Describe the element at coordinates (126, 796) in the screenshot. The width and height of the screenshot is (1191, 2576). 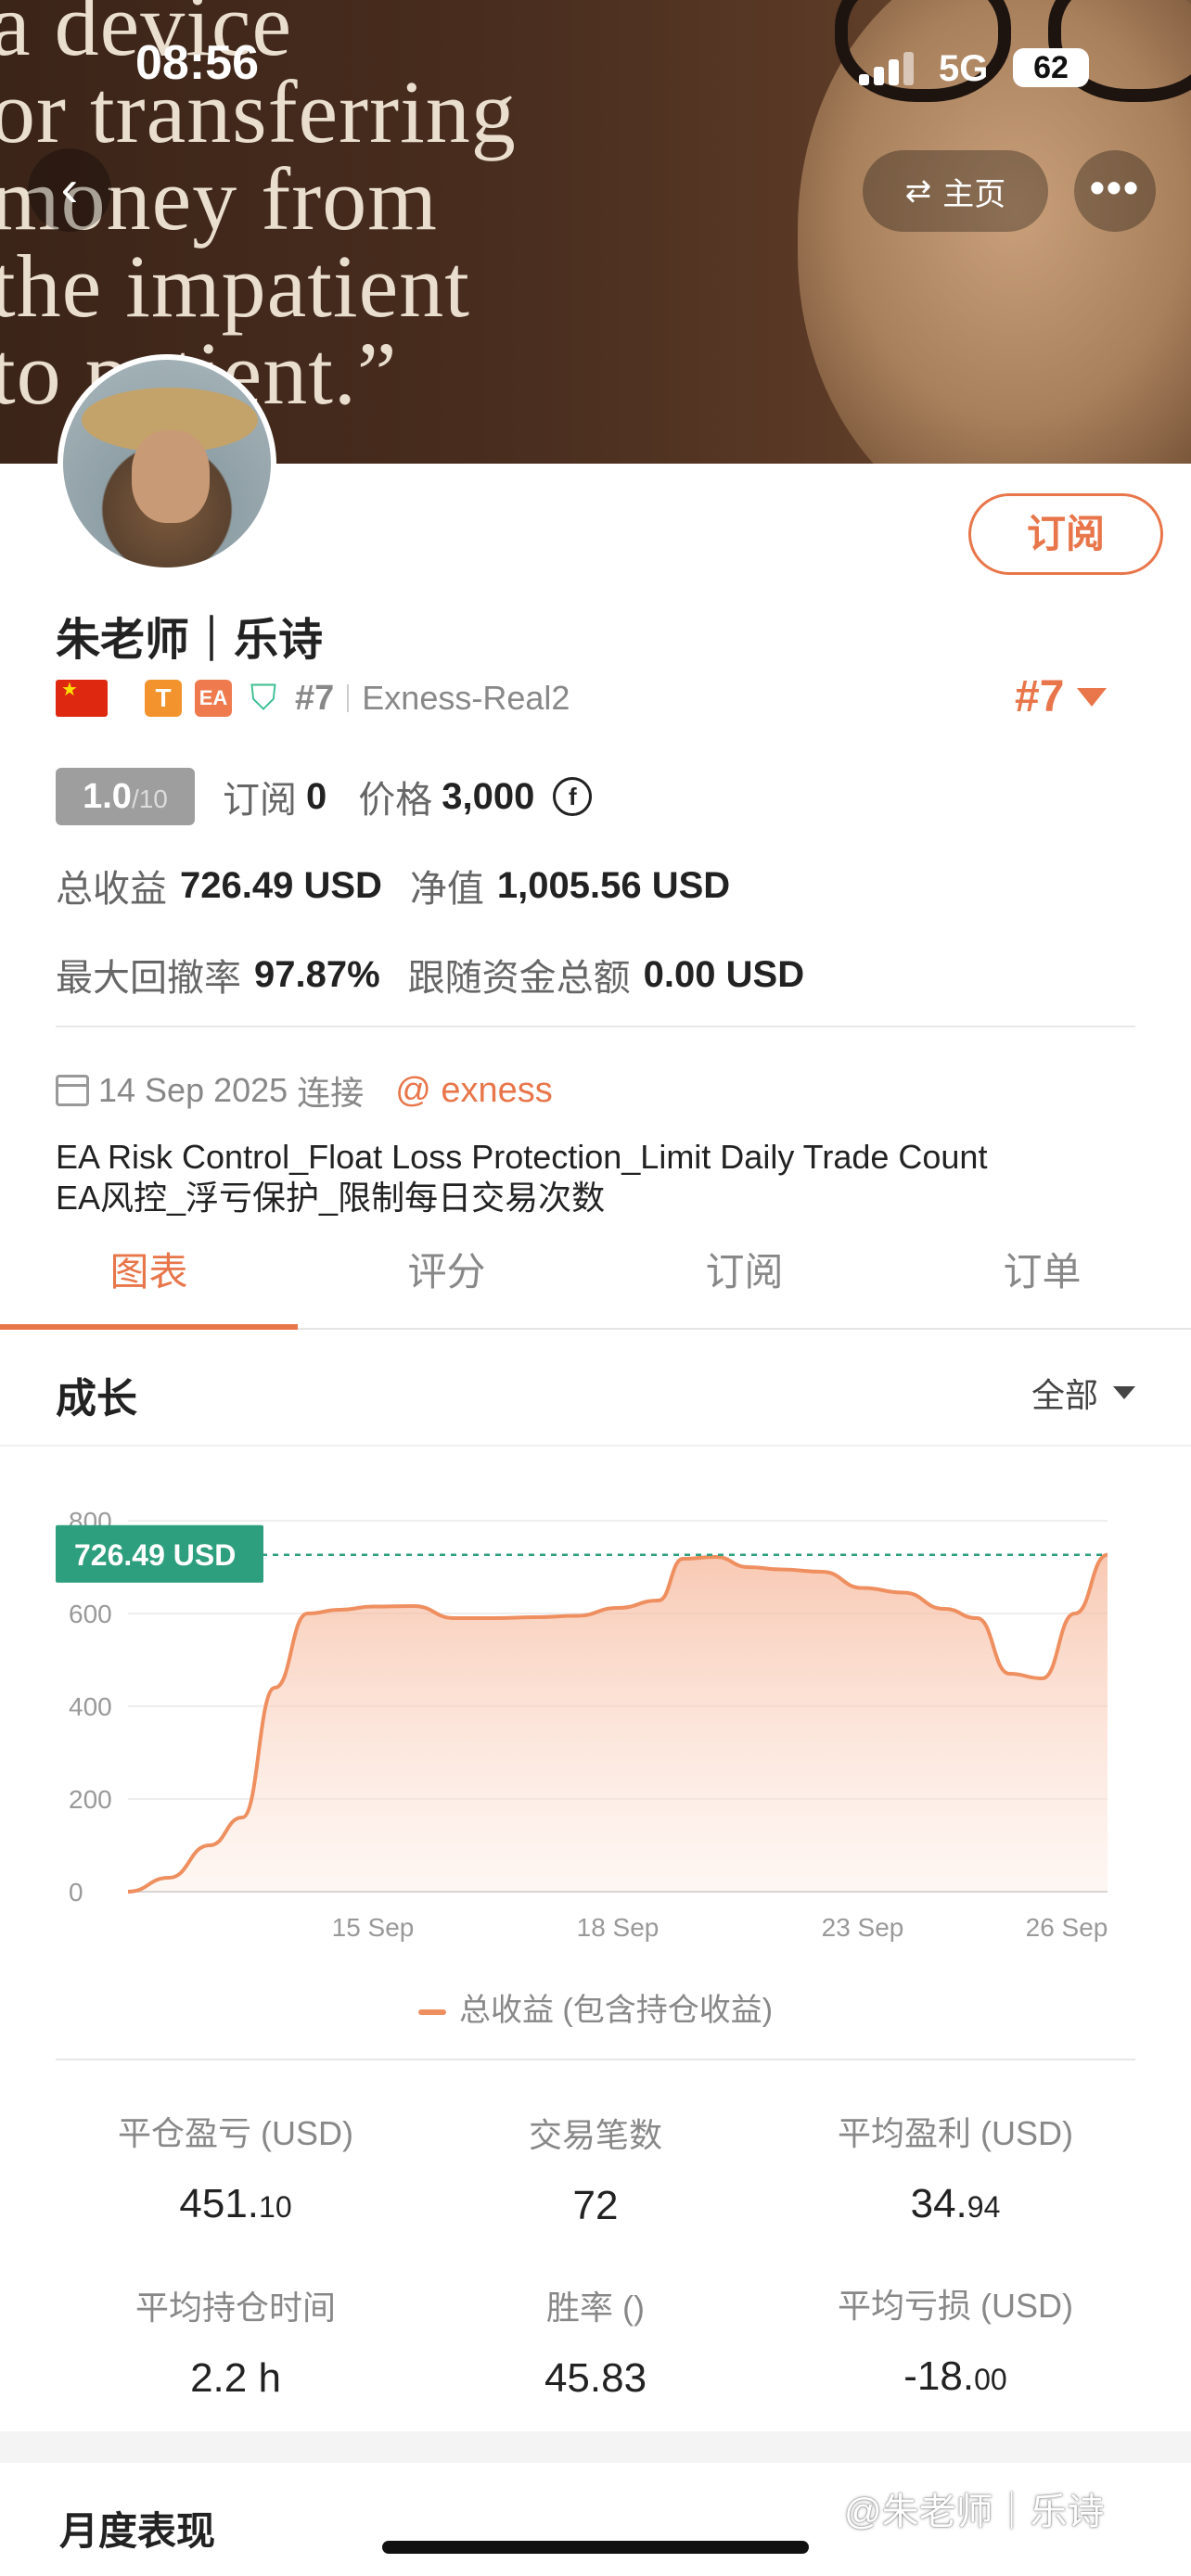
I see `rating-badge: 1.0/10` at that location.